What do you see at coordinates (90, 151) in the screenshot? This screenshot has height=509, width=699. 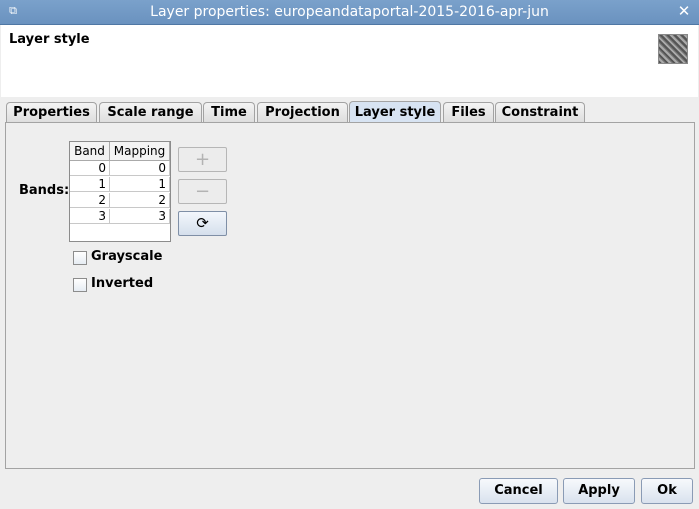 I see `column-header-band: Band` at bounding box center [90, 151].